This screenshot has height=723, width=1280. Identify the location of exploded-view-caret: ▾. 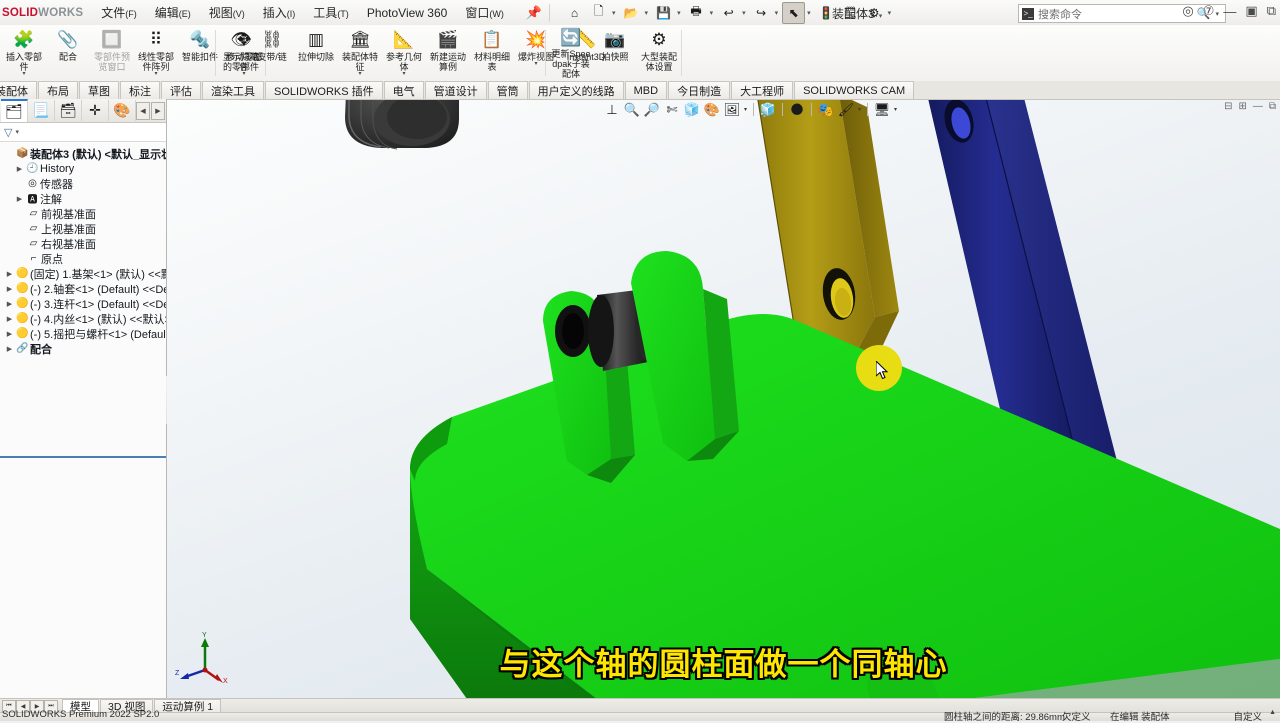
(535, 64).